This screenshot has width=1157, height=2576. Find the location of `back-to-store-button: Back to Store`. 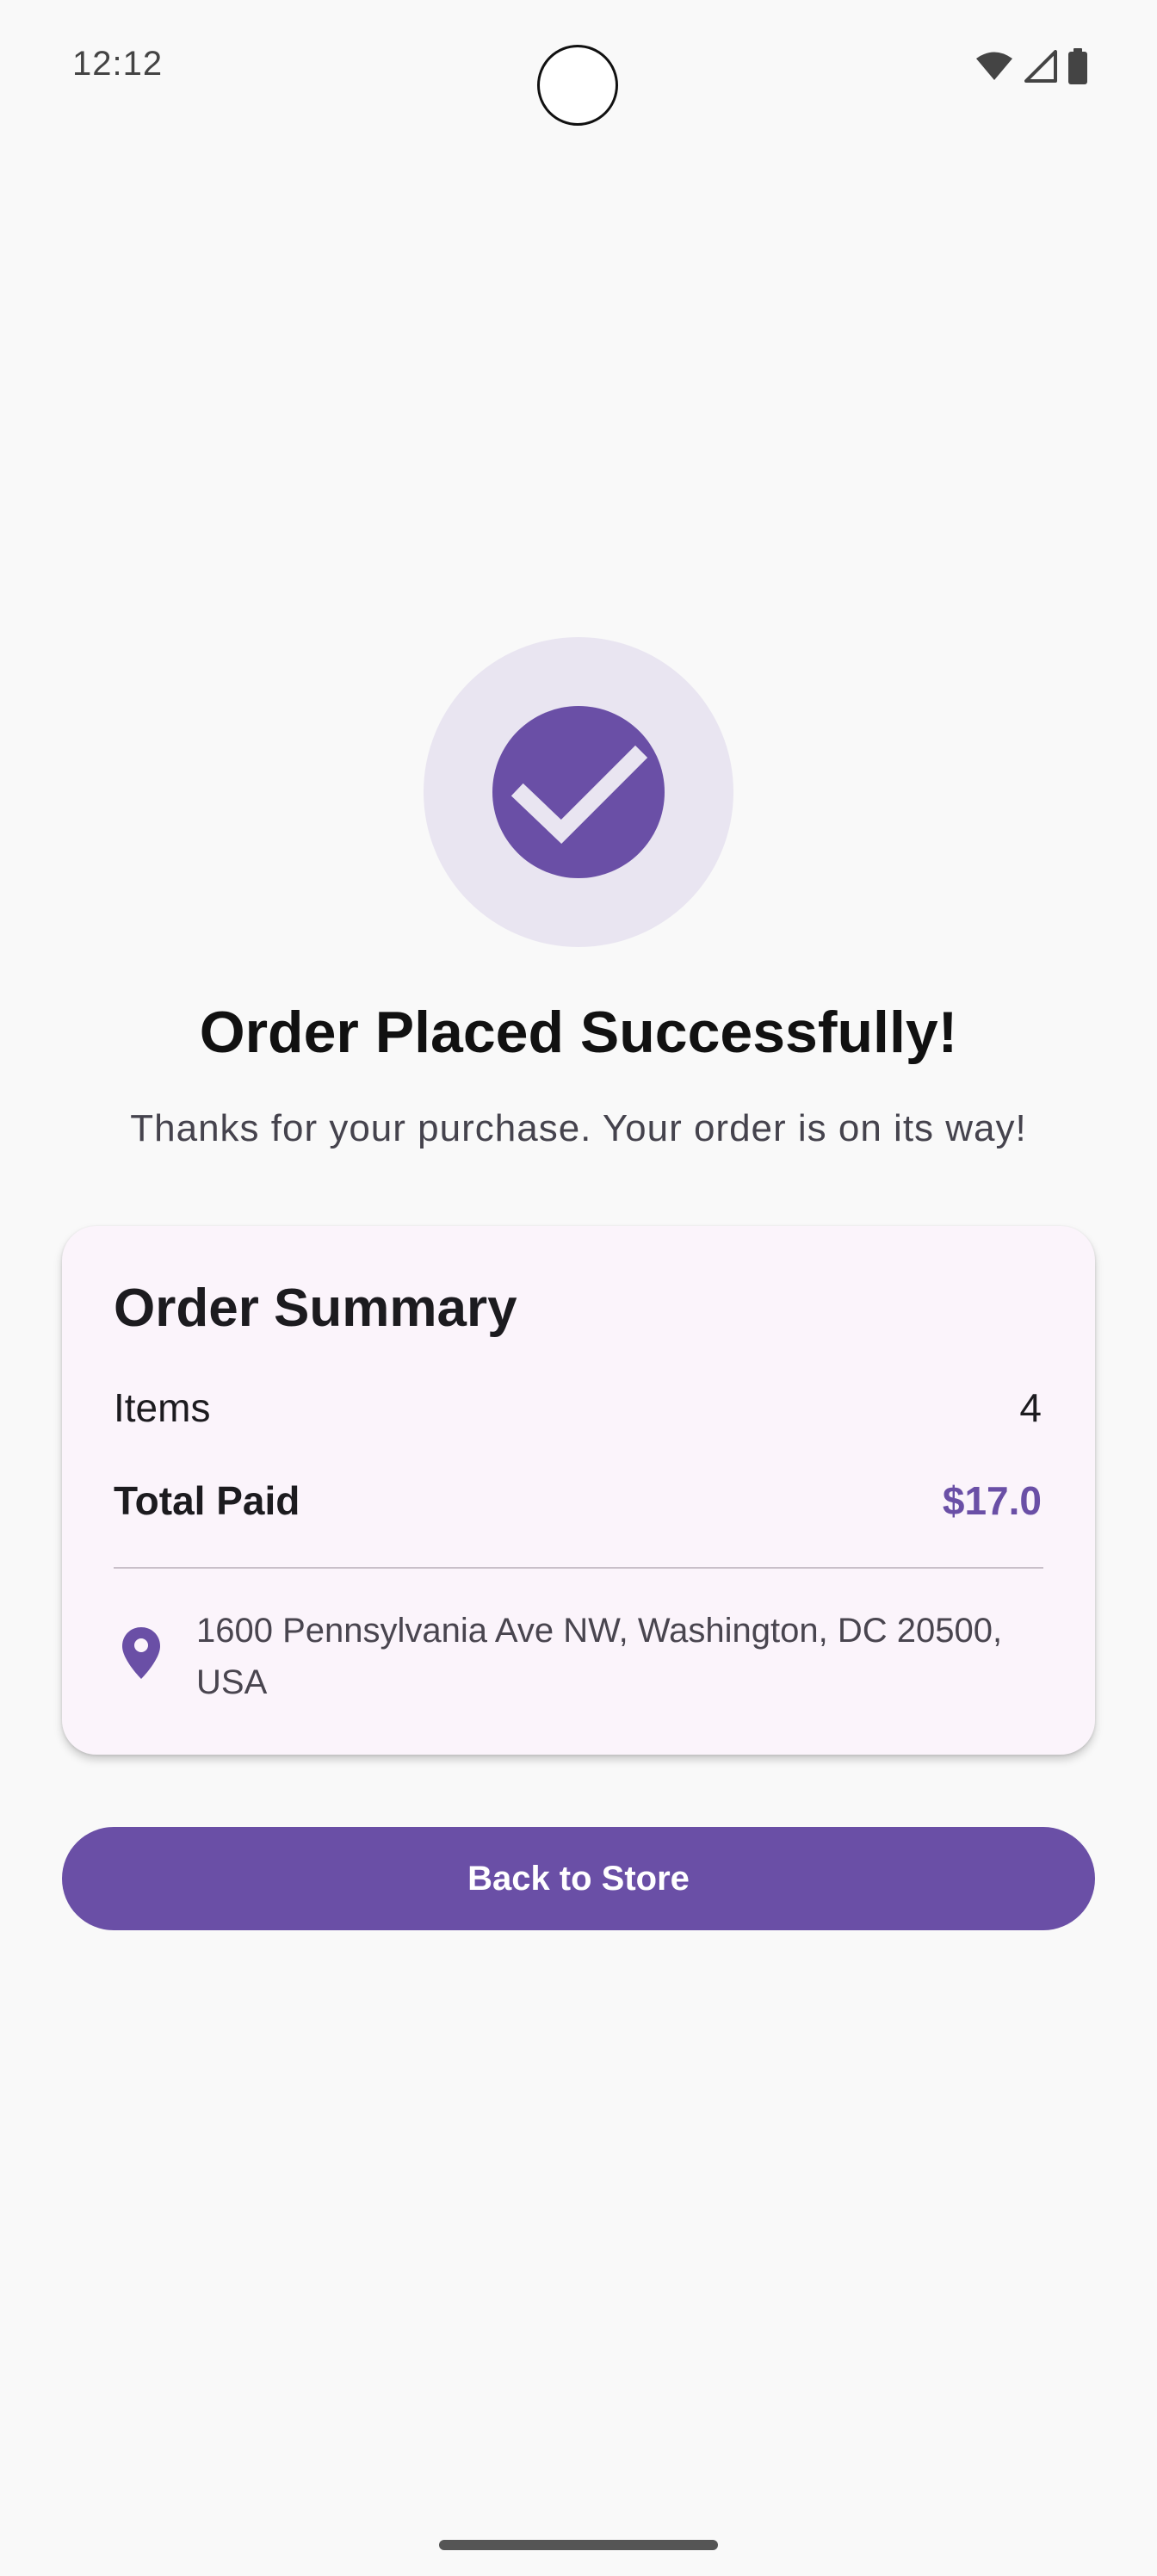

back-to-store-button: Back to Store is located at coordinates (579, 1879).